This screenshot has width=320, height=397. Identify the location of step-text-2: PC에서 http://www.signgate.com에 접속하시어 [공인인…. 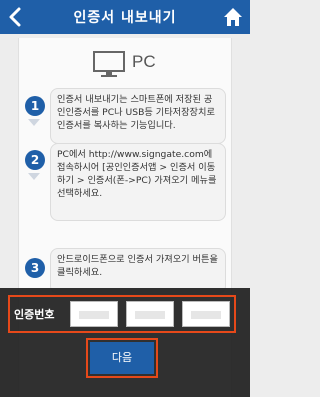
(138, 182).